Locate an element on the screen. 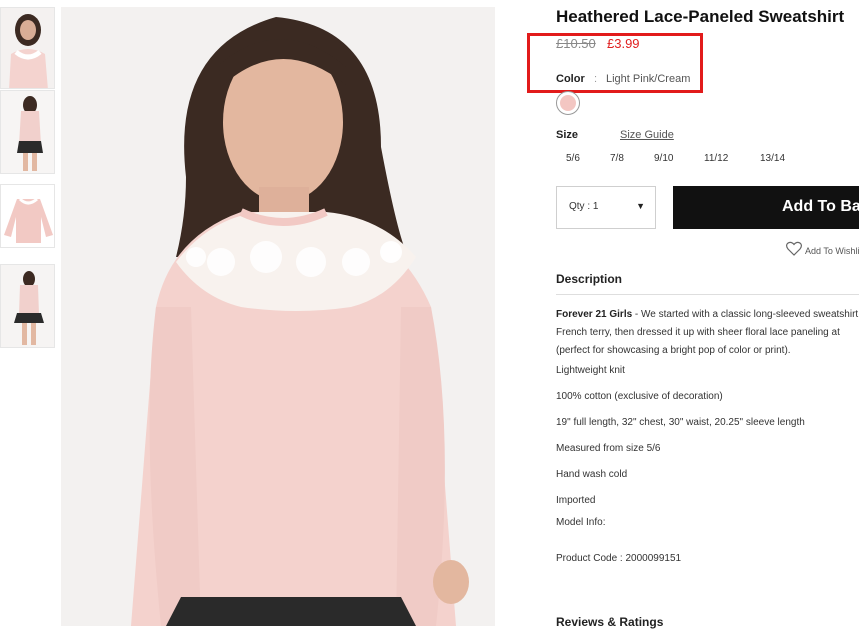  color-swatch-fill is located at coordinates (568, 103).